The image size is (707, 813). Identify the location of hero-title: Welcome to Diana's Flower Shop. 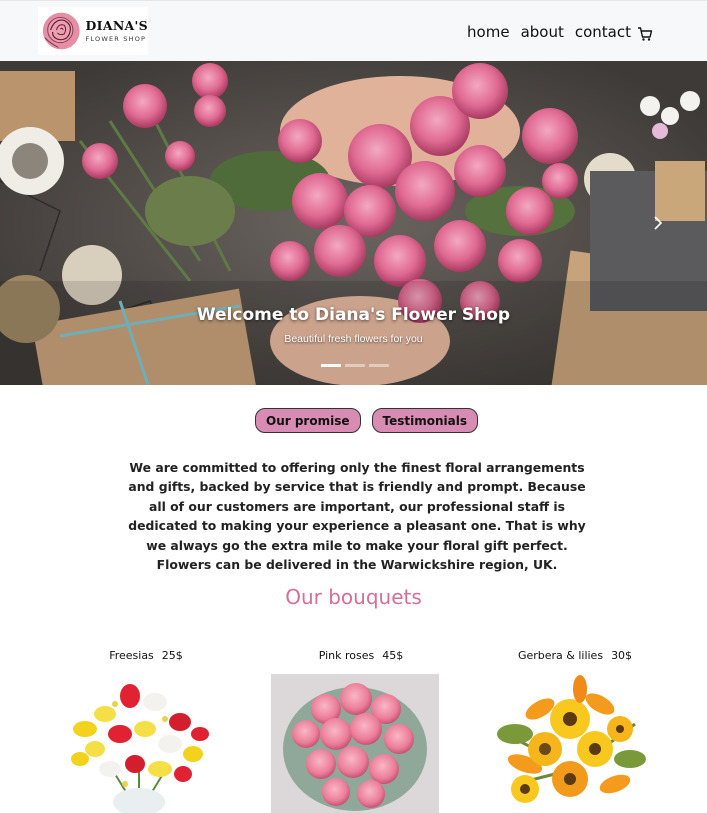
(353, 315).